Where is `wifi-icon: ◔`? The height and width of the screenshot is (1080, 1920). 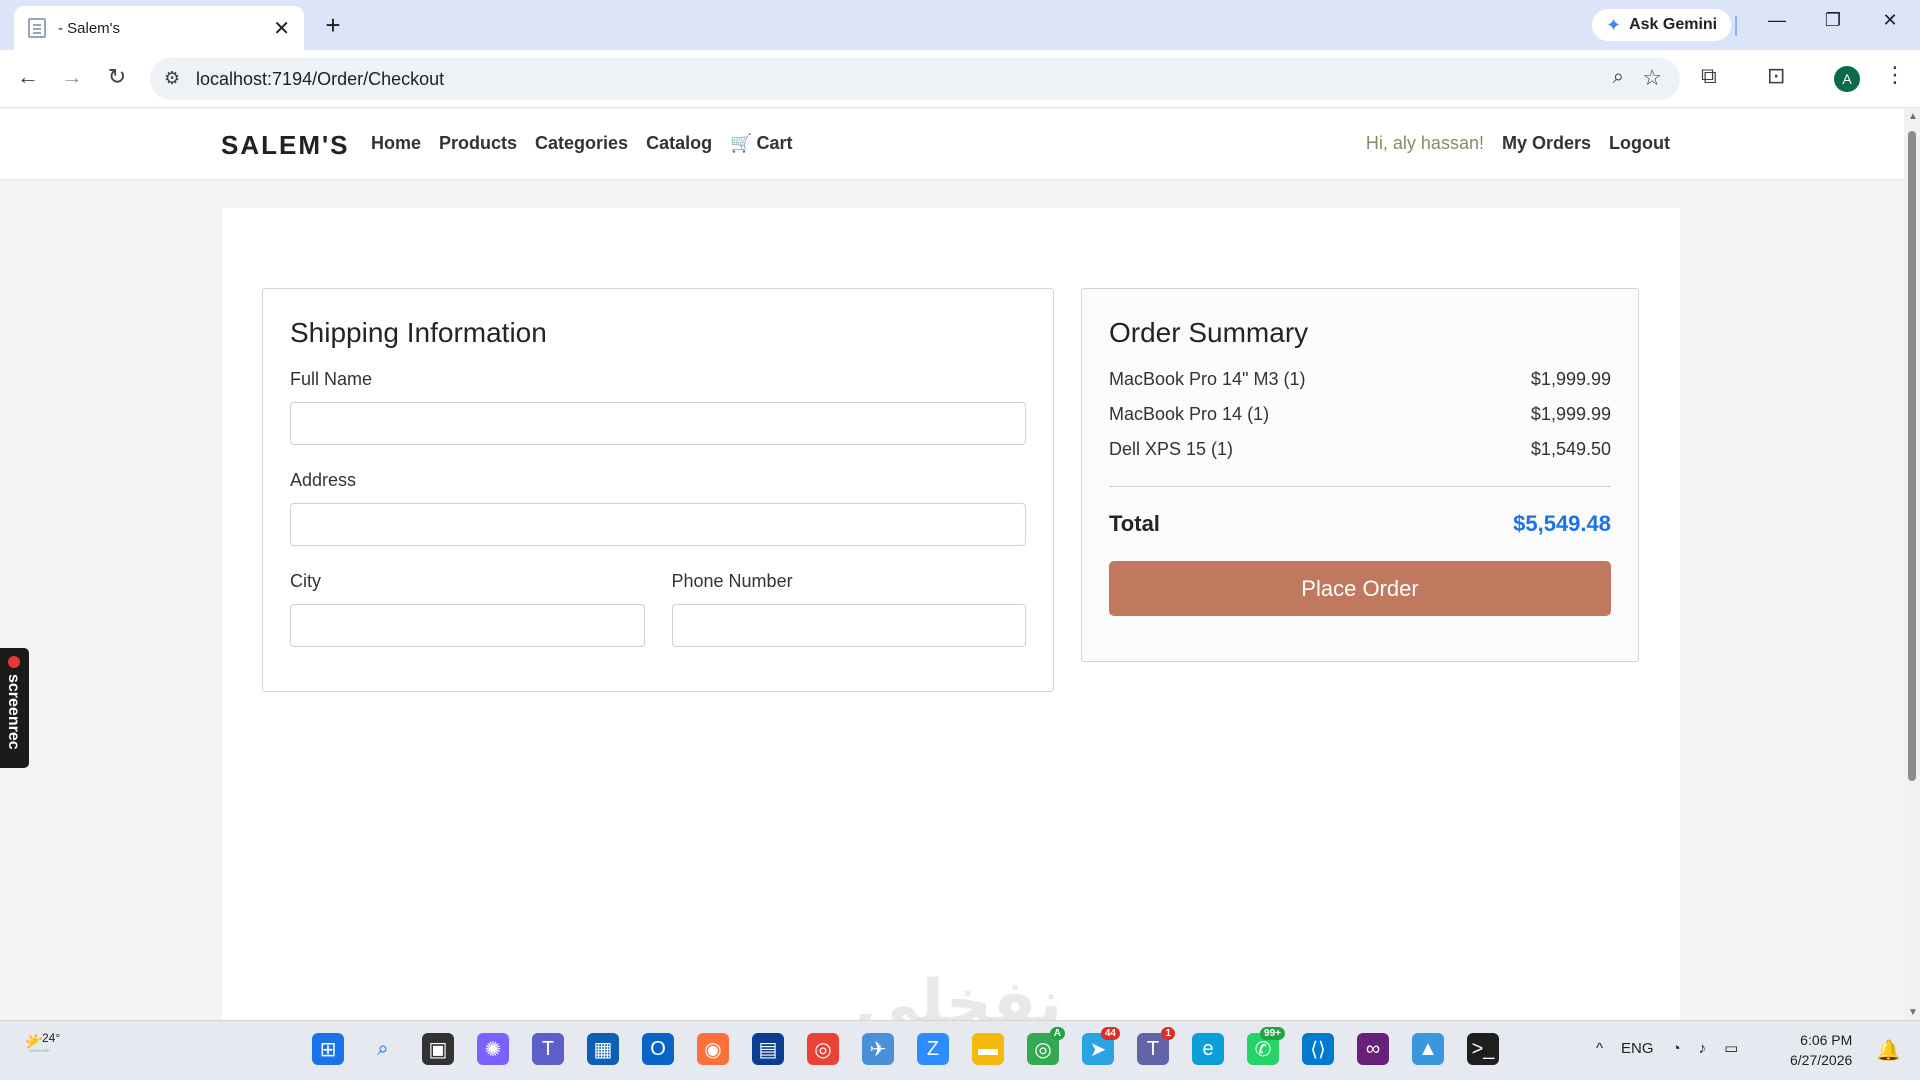
wifi-icon: ◔ is located at coordinates (1676, 1048).